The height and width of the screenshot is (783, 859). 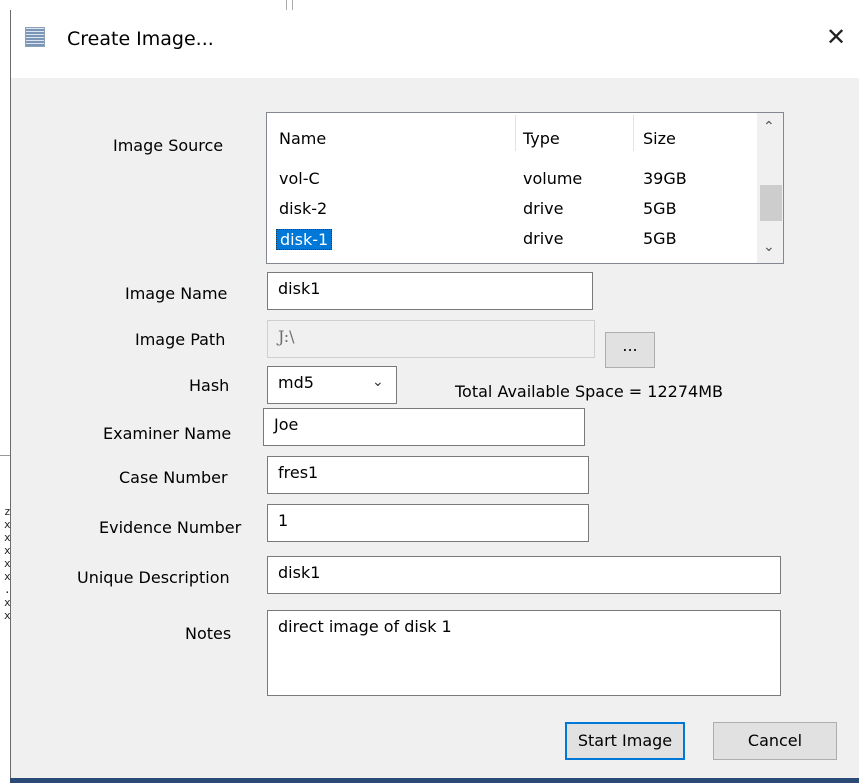 I want to click on case-number-label: Case Number, so click(x=173, y=477).